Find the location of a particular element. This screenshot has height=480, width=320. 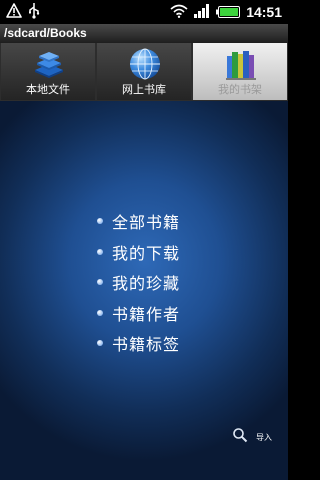

menu-item-book-tags: 书籍标签 is located at coordinates (138, 343).